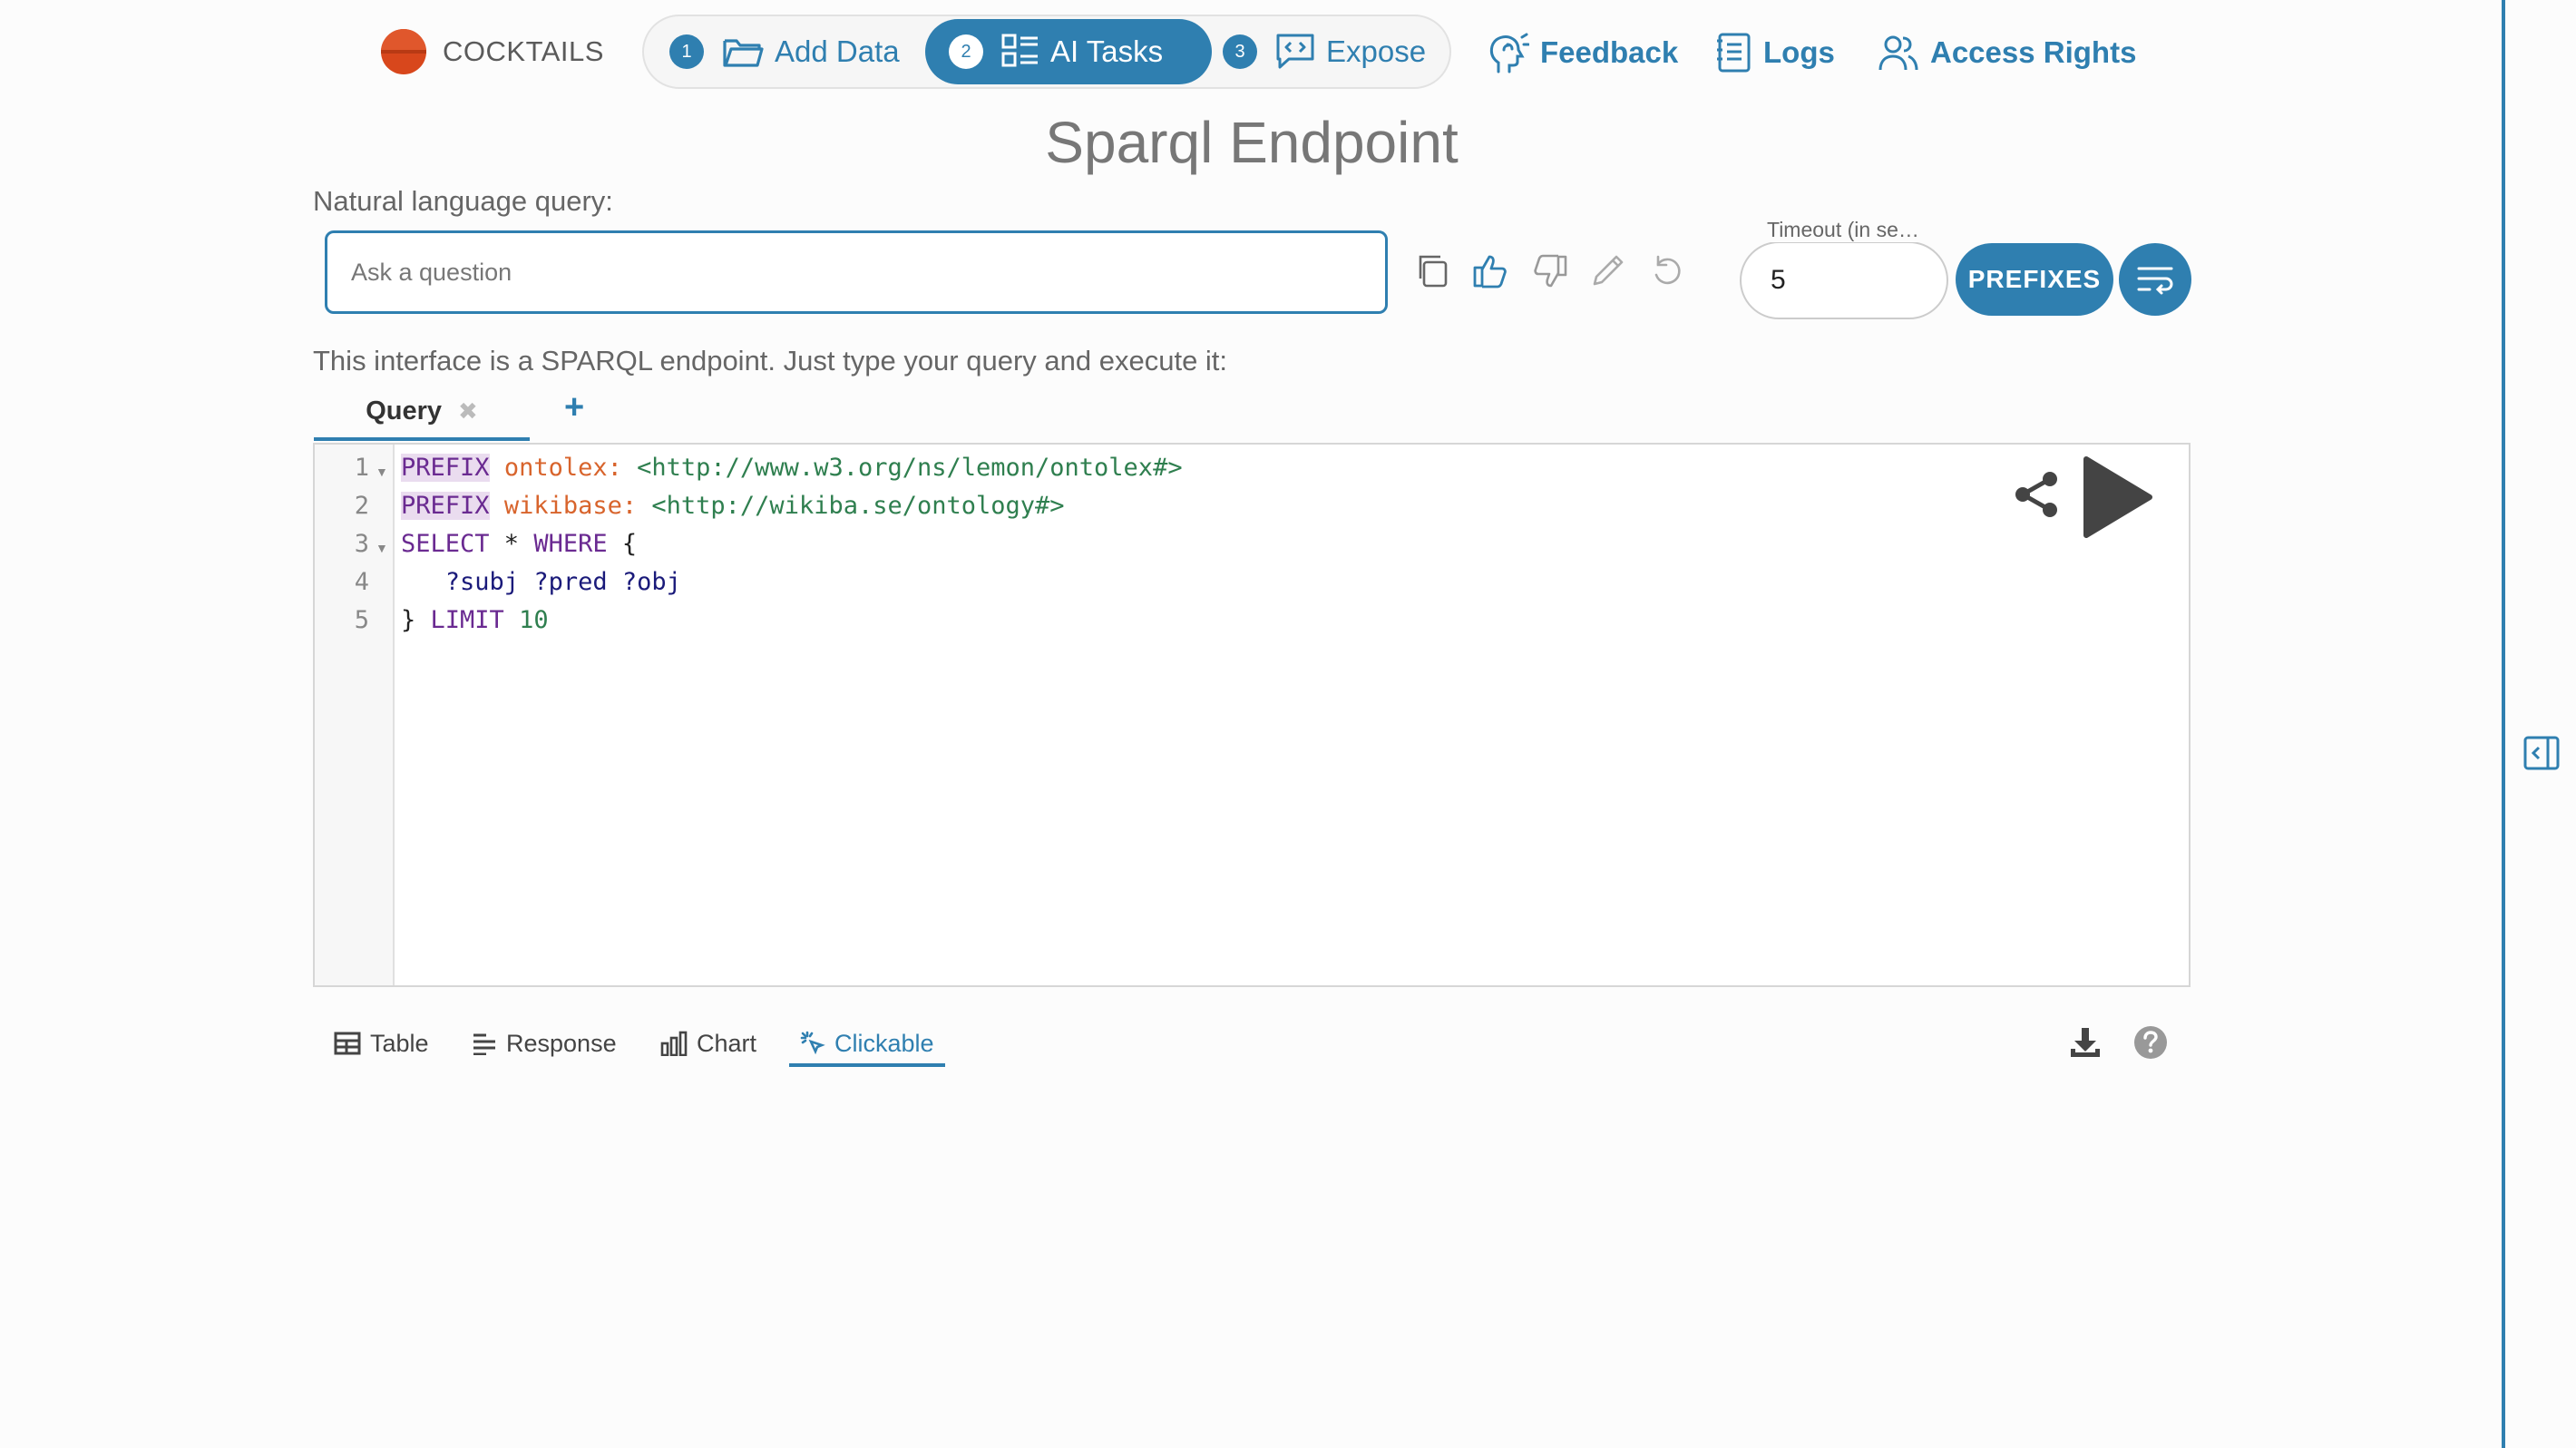 The image size is (2576, 1448). Describe the element at coordinates (463, 201) in the screenshot. I see `nlq-label: Natural language query:` at that location.